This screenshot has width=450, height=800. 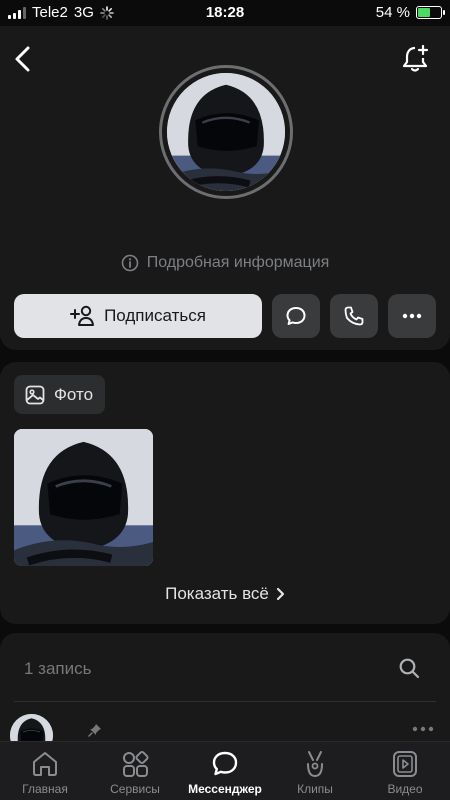 I want to click on pin-icon, so click(x=94, y=730).